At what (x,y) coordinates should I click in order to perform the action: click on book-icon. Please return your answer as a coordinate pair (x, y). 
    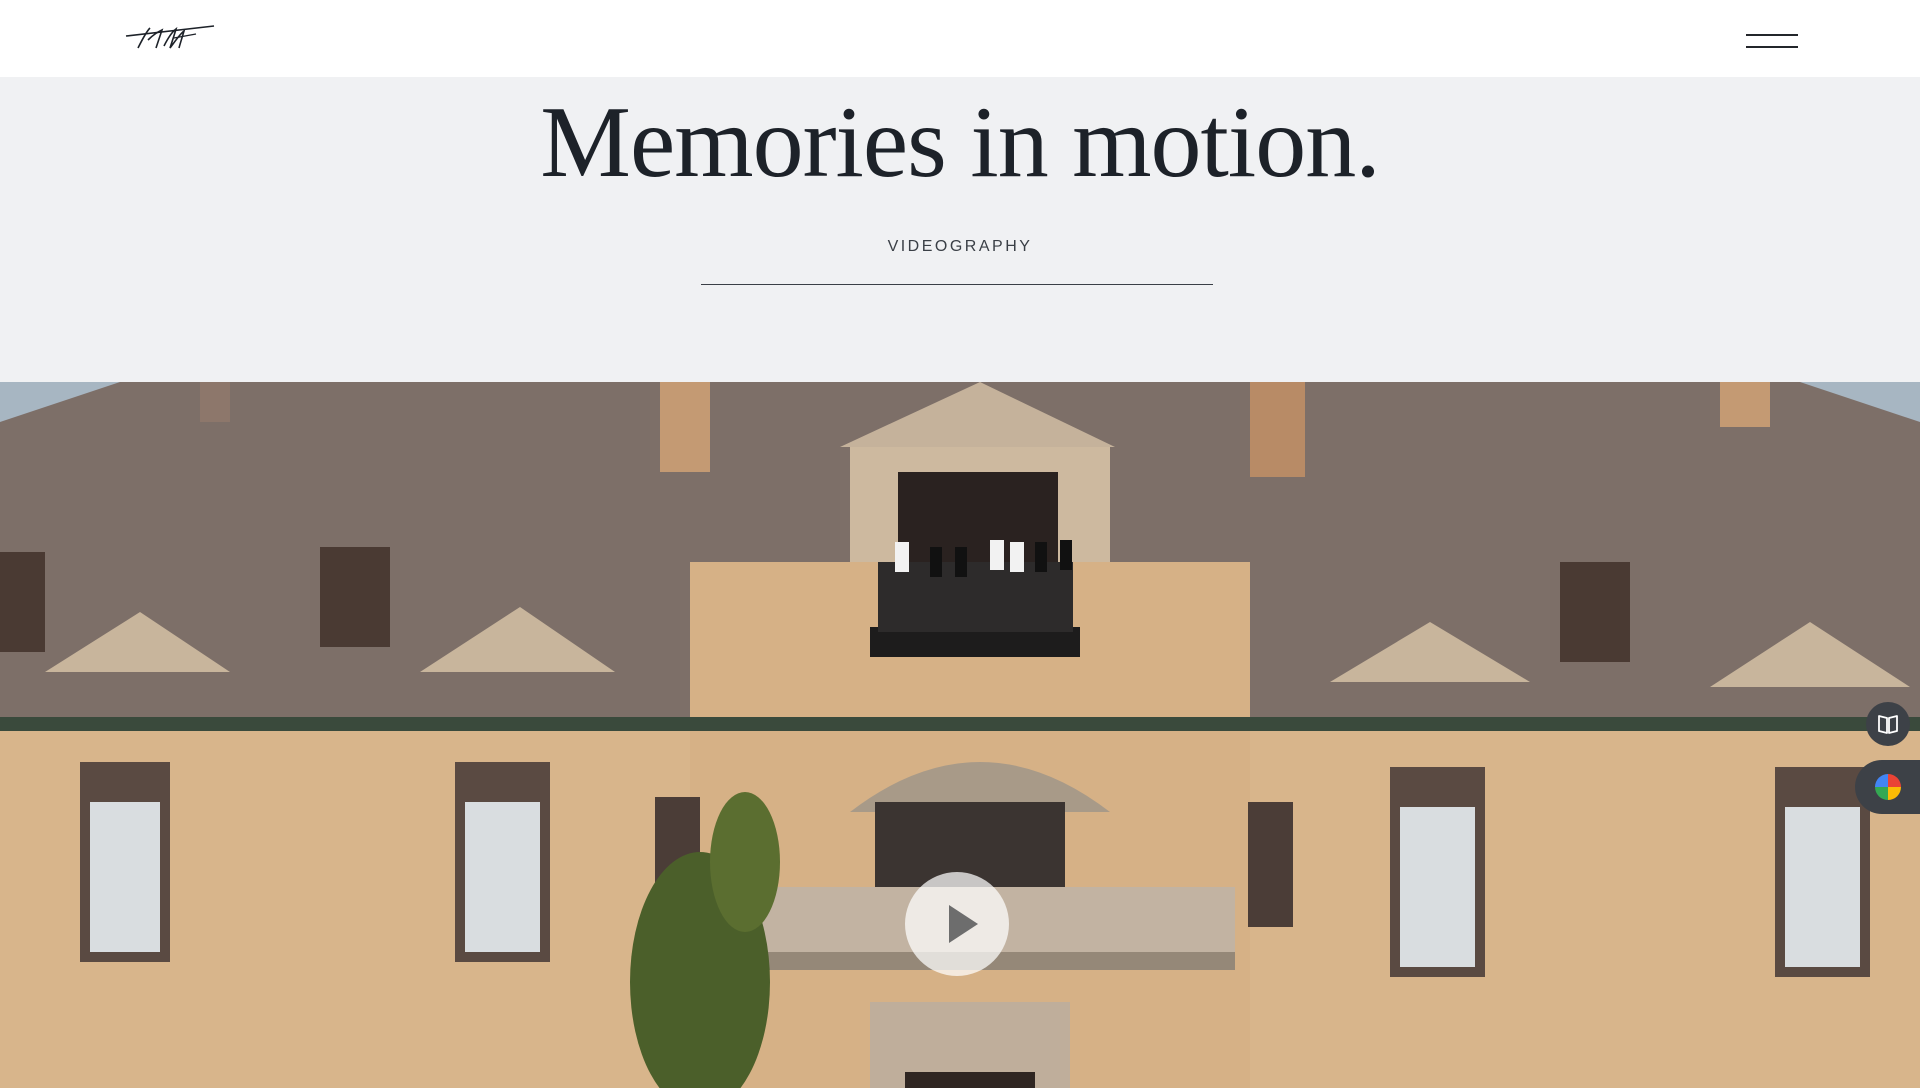
    Looking at the image, I should click on (1888, 724).